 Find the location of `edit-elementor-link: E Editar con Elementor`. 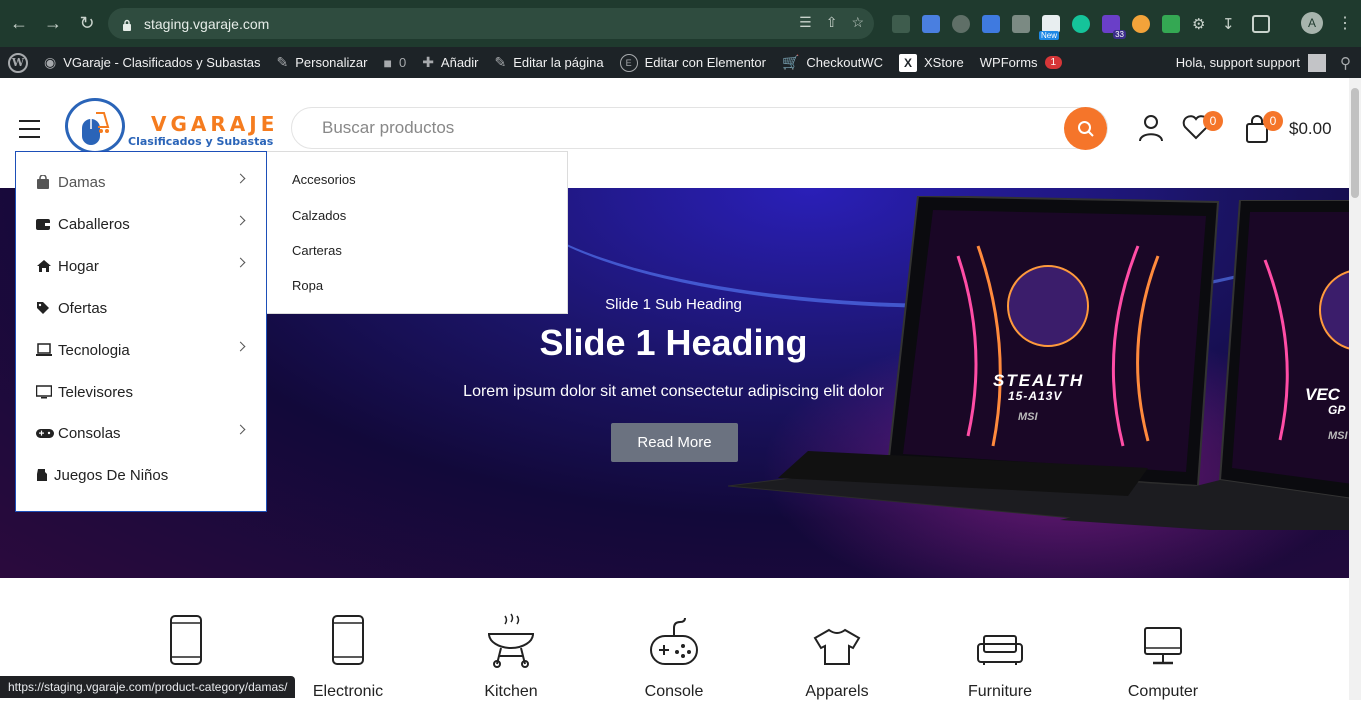

edit-elementor-link: E Editar con Elementor is located at coordinates (693, 62).